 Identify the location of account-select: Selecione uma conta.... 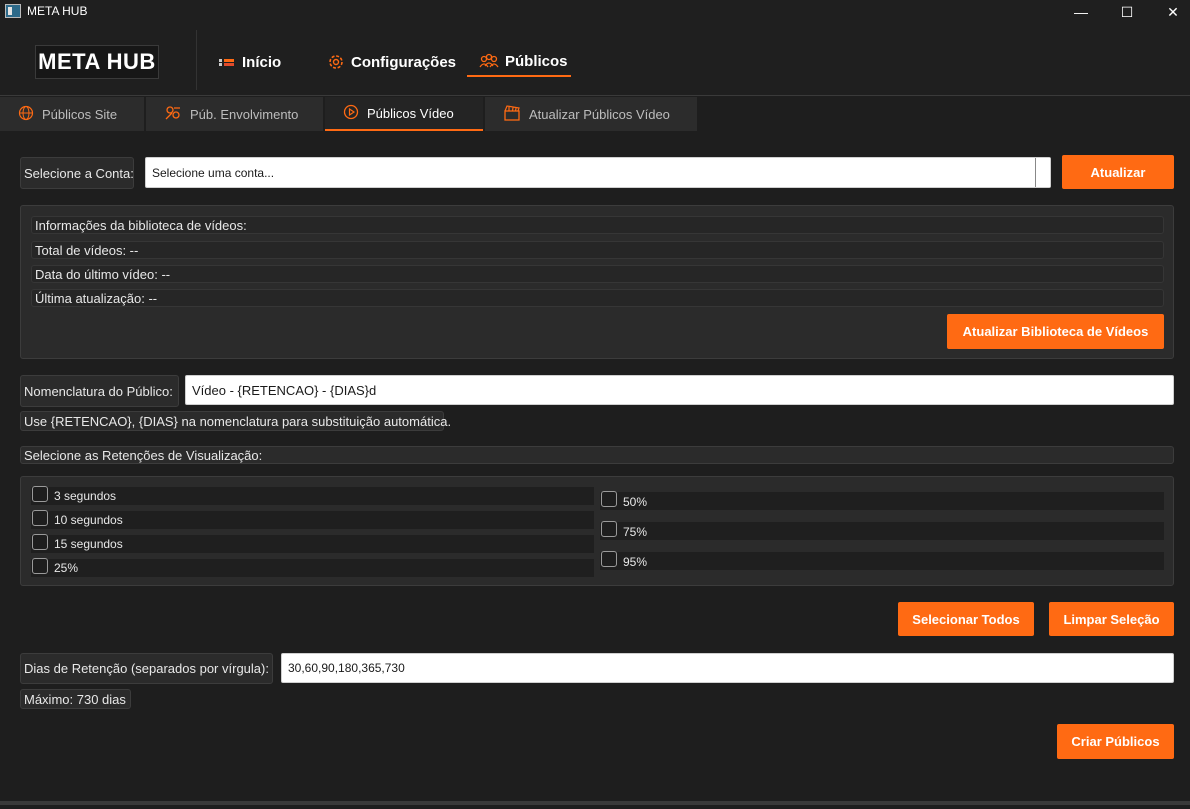
(598, 172).